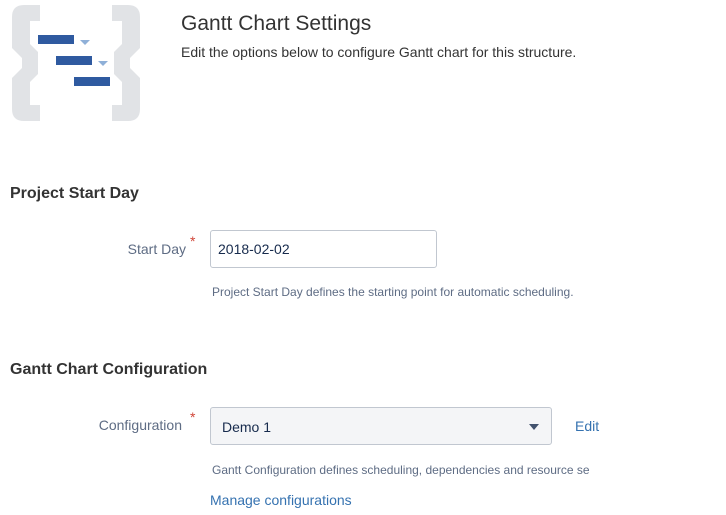 This screenshot has width=726, height=515. Describe the element at coordinates (381, 426) in the screenshot. I see `configuration-select: Demo 1` at that location.